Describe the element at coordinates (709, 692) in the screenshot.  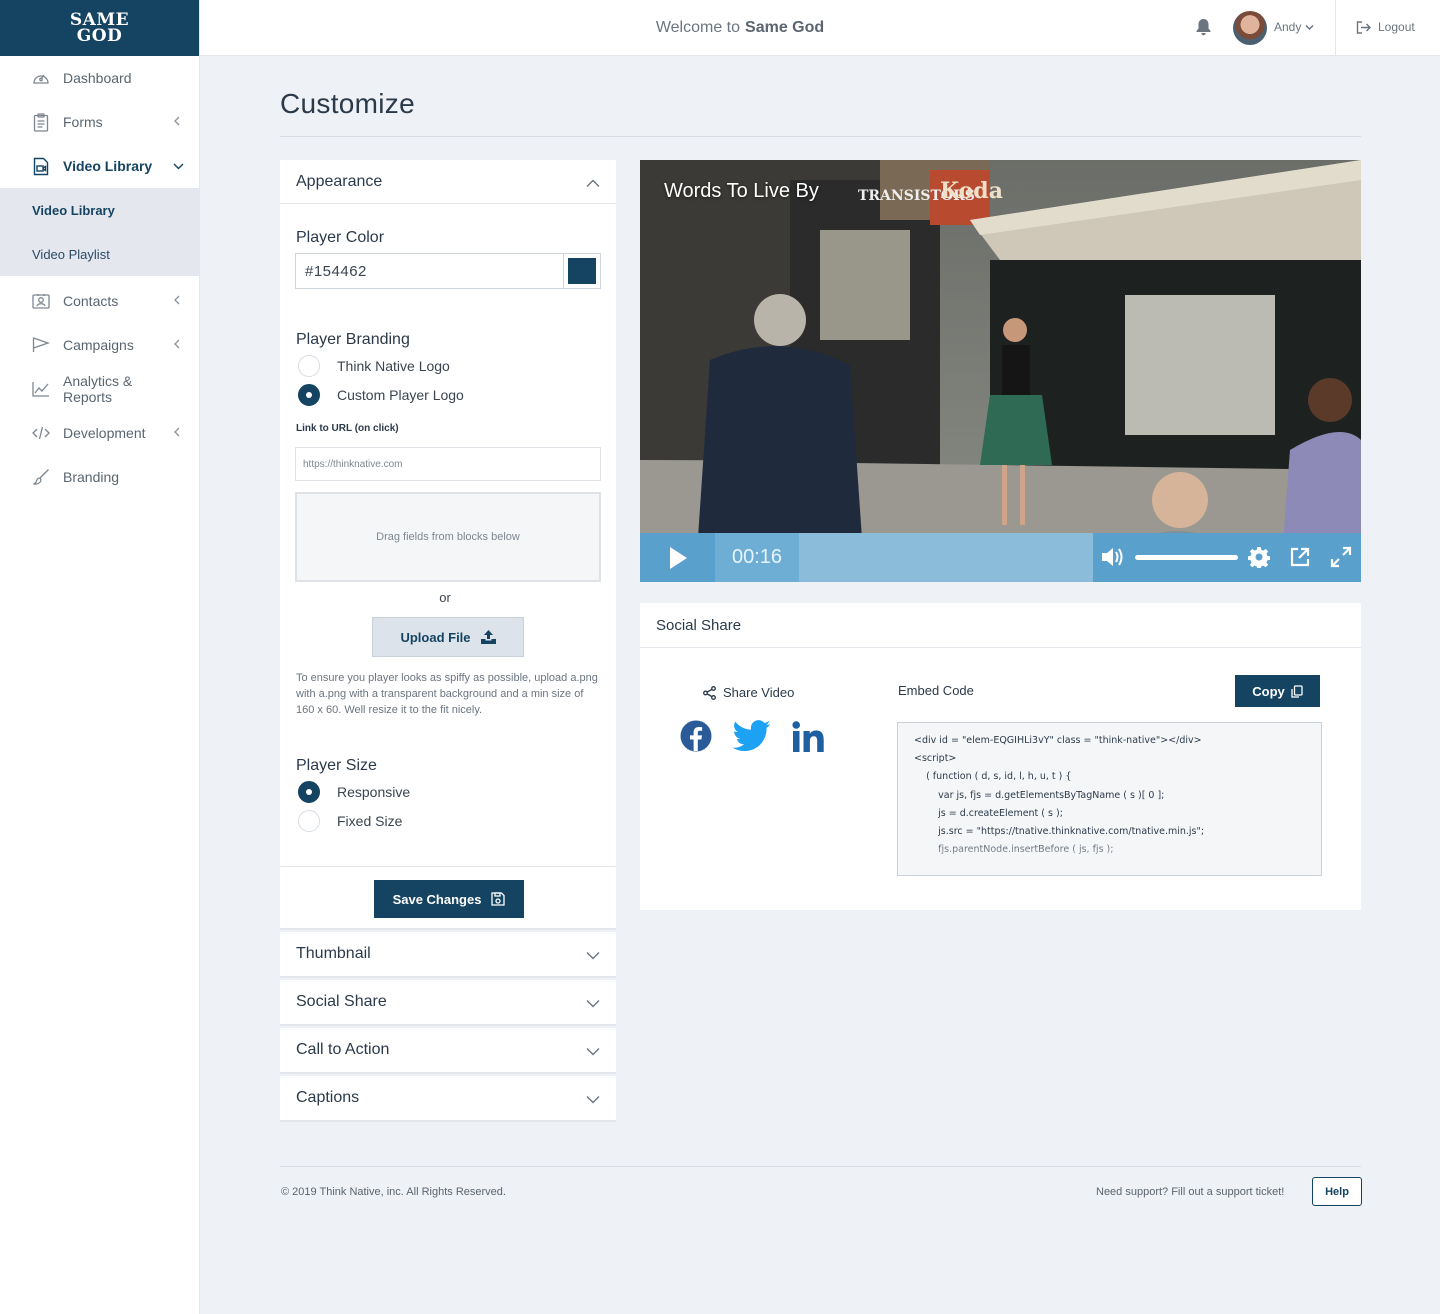
I see `share-icon` at that location.